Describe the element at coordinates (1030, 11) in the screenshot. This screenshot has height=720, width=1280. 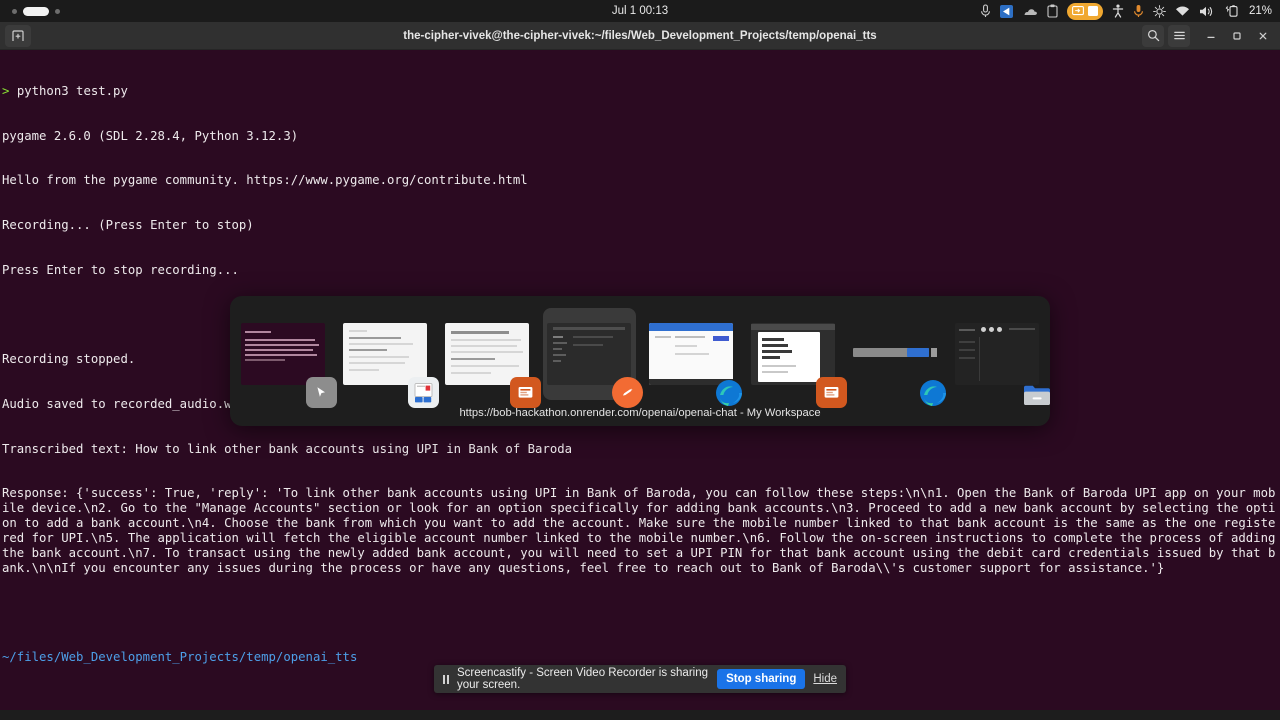
I see `cloud-icon` at that location.